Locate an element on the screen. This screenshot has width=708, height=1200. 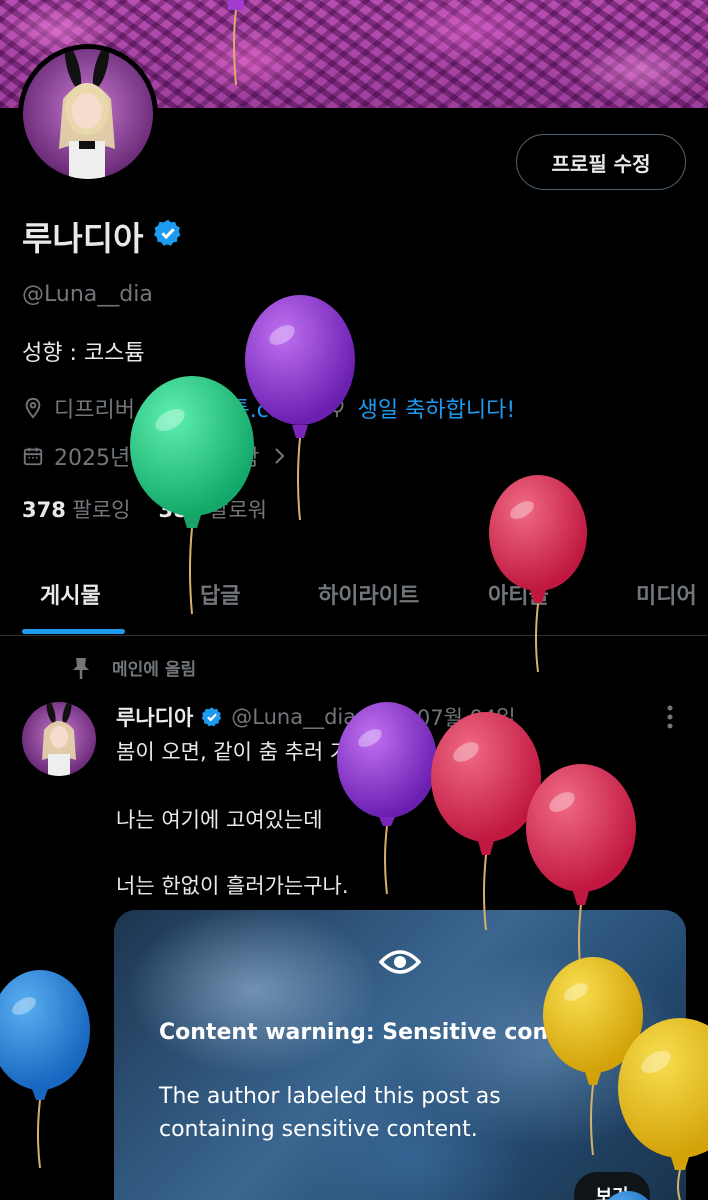
profile-joined: 2025년 6월에 가입함 is located at coordinates (157, 458).